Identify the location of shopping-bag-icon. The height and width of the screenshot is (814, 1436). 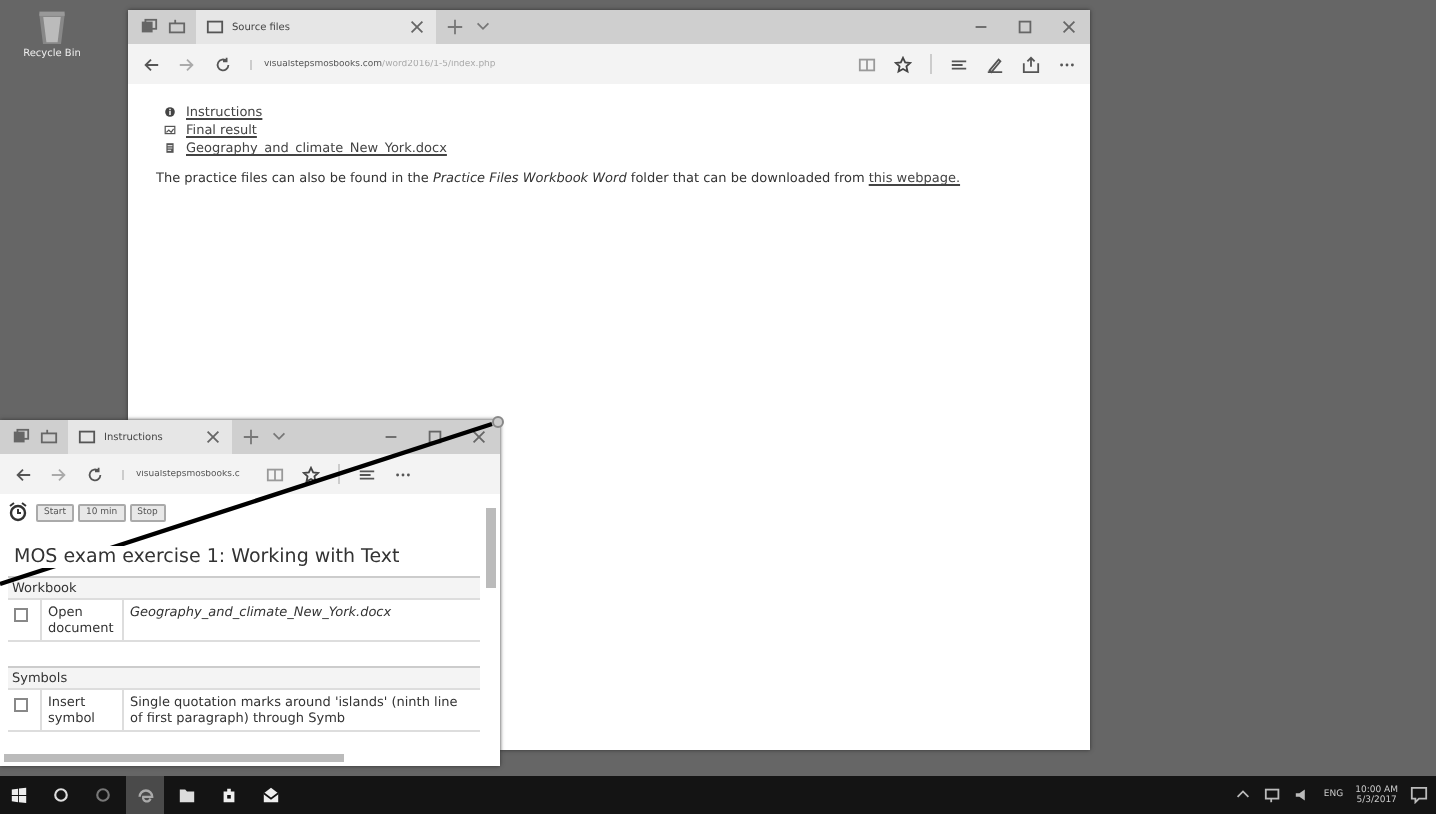
(229, 795).